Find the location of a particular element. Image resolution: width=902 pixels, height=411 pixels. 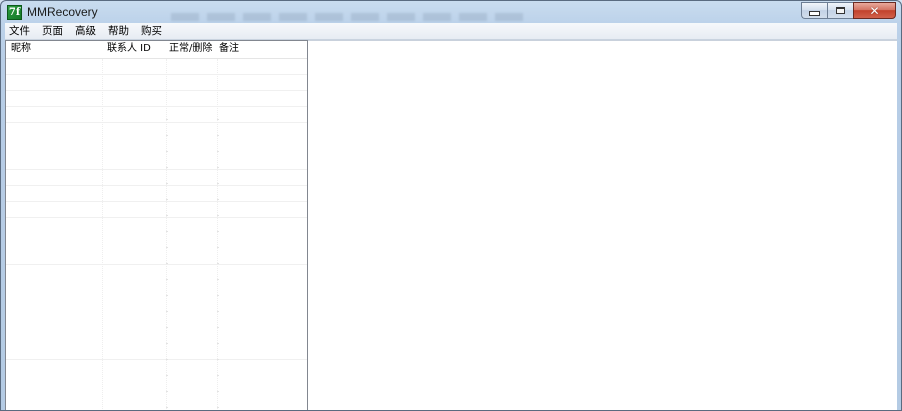

close-icon: ✕ is located at coordinates (874, 10).